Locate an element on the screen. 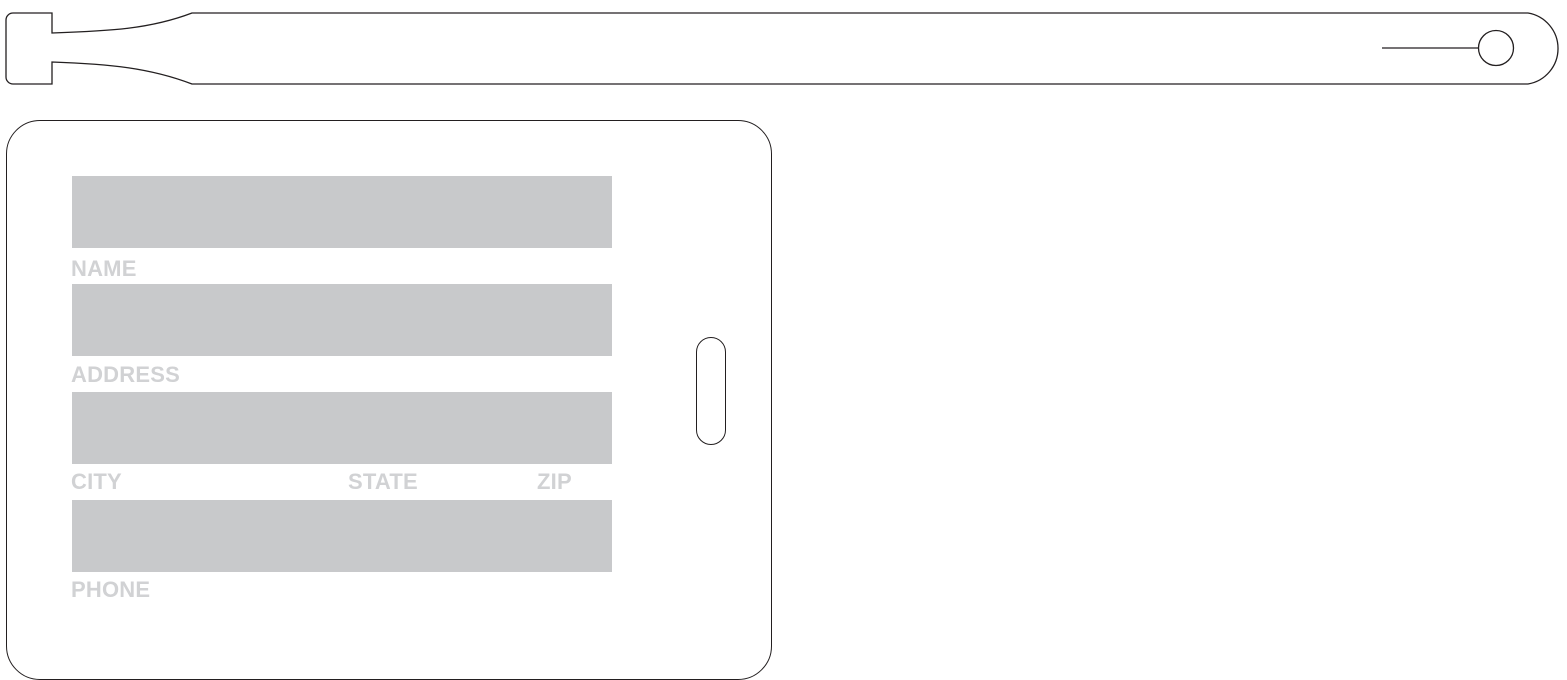 The width and height of the screenshot is (1567, 680). city-label: CITY is located at coordinates (96, 481).